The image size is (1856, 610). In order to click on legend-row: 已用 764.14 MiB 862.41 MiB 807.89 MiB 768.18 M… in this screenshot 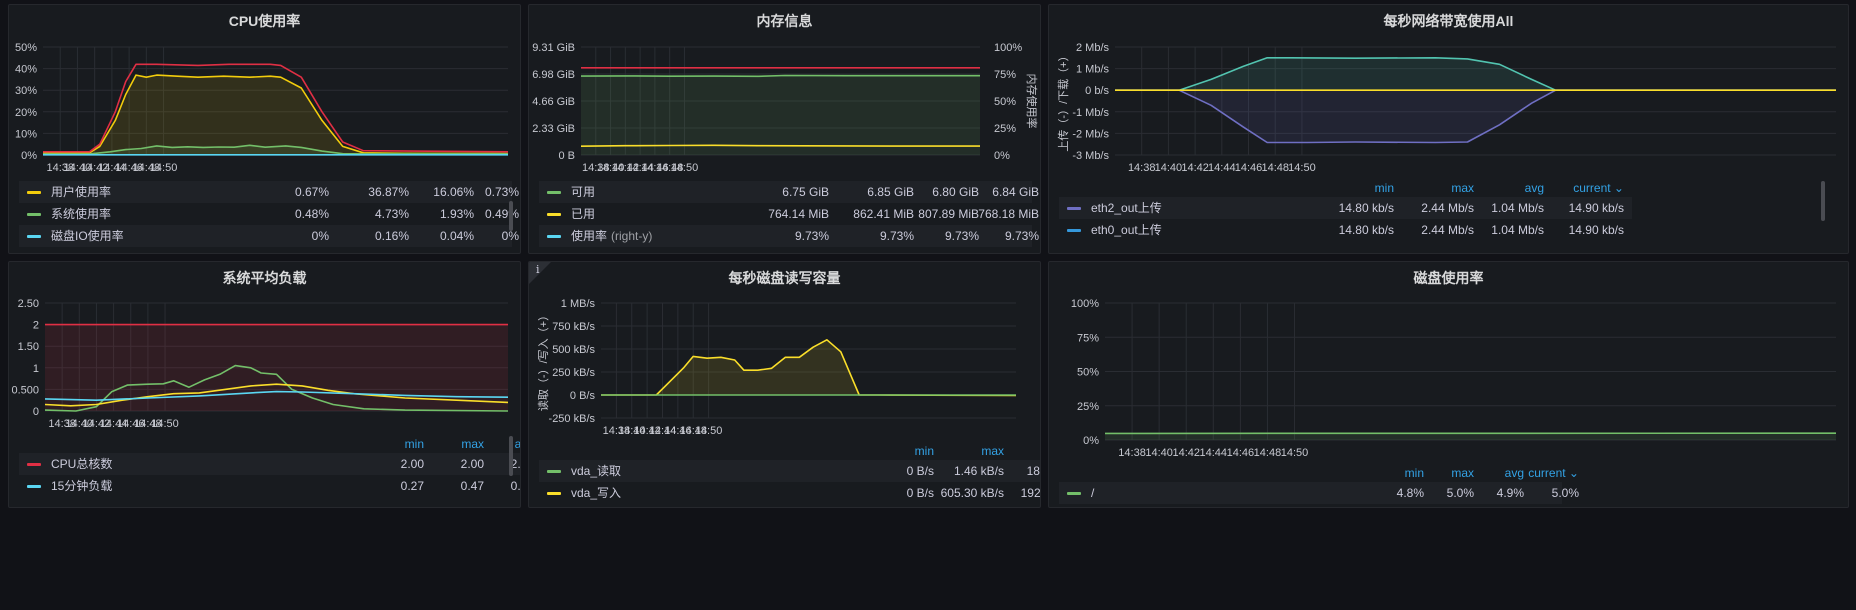, I will do `click(789, 214)`.